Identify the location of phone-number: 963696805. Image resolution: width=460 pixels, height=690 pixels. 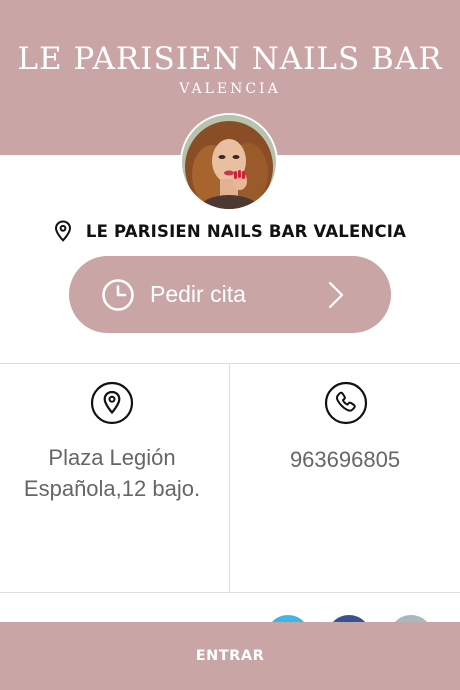
(345, 459).